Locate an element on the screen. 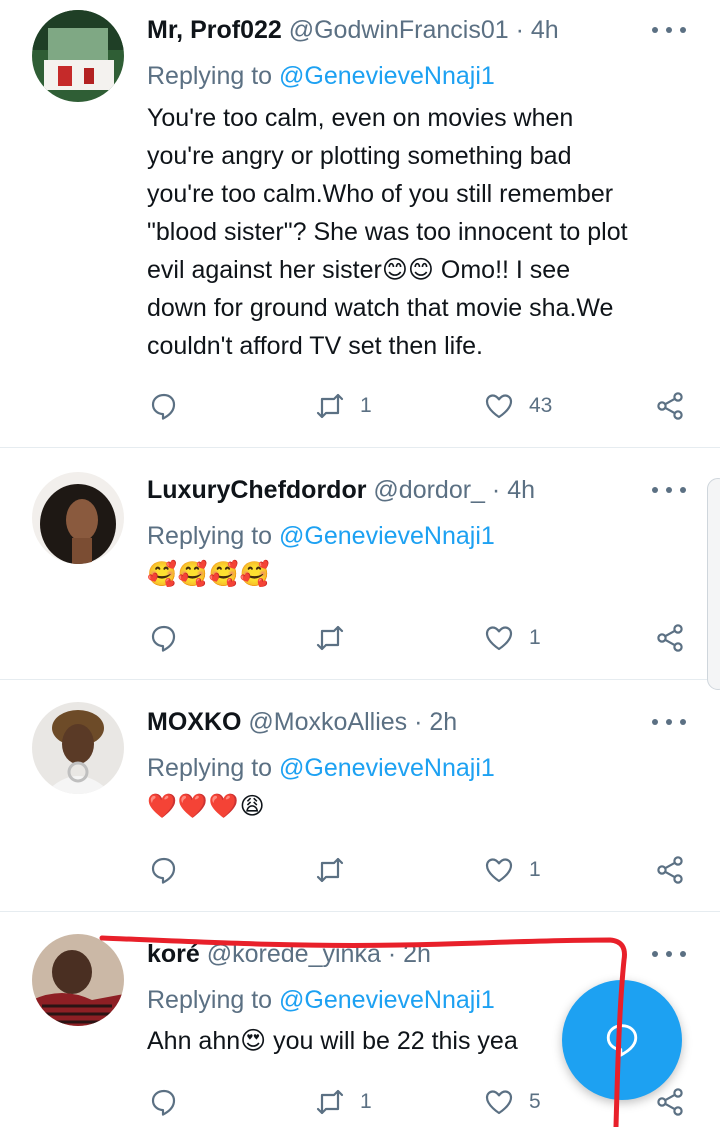 The height and width of the screenshot is (1127, 720). tweet-header: koré @korede_yinka · 2h is located at coordinates (393, 954).